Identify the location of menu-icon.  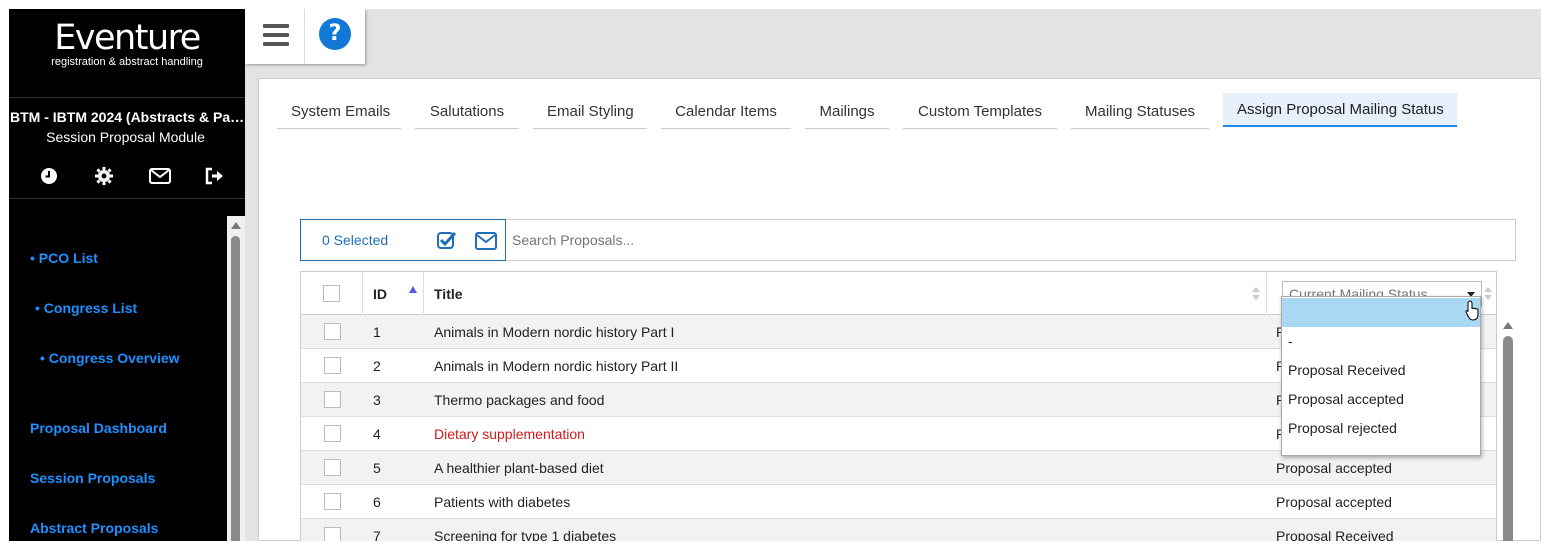
(276, 35).